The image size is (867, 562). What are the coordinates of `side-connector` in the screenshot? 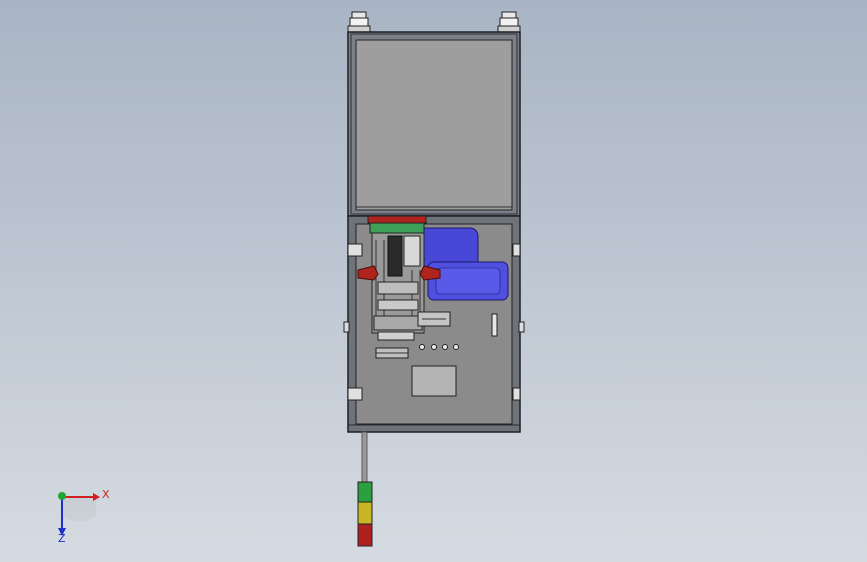 It's located at (494, 325).